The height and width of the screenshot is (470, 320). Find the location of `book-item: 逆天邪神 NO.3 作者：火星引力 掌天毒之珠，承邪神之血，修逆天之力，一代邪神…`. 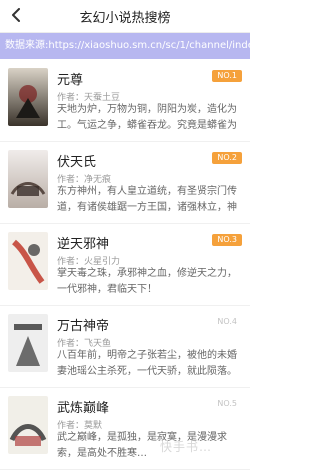

book-item: 逆天邪神 NO.3 作者：火星引力 掌天毒之珠，承邪神之血，修逆天之力，一代邪神… is located at coordinates (125, 265).